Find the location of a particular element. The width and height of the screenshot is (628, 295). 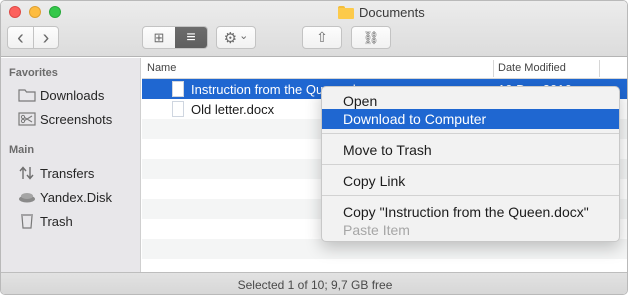

sidebar-item-trash: Trash is located at coordinates (71, 221).